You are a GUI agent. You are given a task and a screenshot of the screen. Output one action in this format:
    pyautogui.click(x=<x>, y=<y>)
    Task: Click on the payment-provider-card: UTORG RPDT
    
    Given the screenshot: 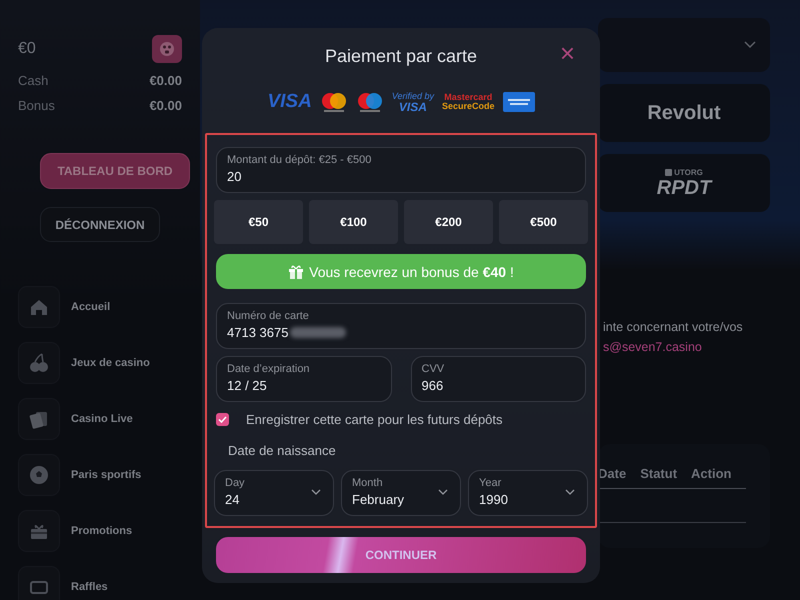 What is the action you would take?
    pyautogui.click(x=684, y=183)
    